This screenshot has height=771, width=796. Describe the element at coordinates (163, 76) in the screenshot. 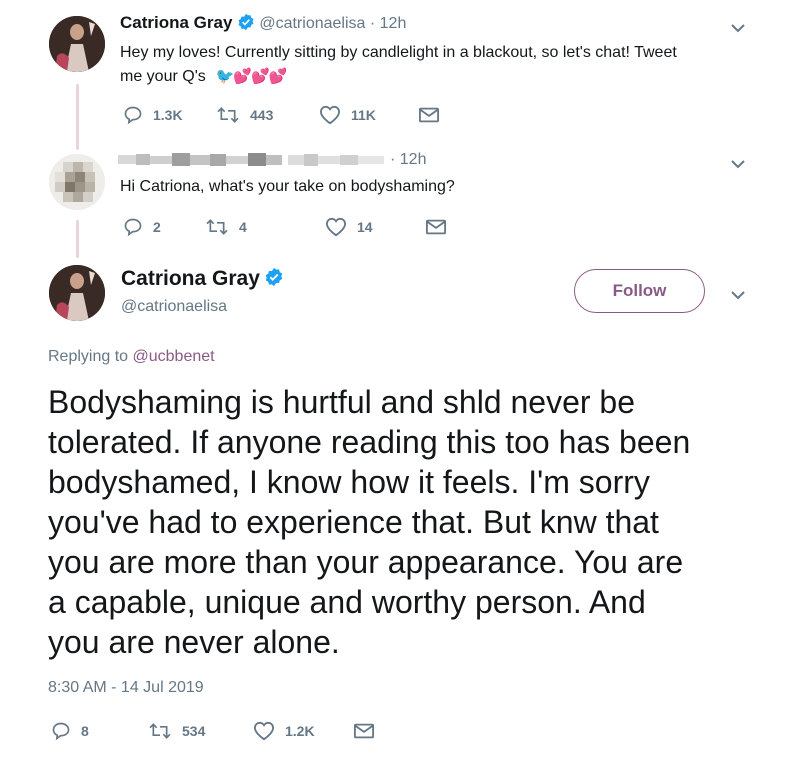

I see `tweet-text-line: me your Q's` at that location.